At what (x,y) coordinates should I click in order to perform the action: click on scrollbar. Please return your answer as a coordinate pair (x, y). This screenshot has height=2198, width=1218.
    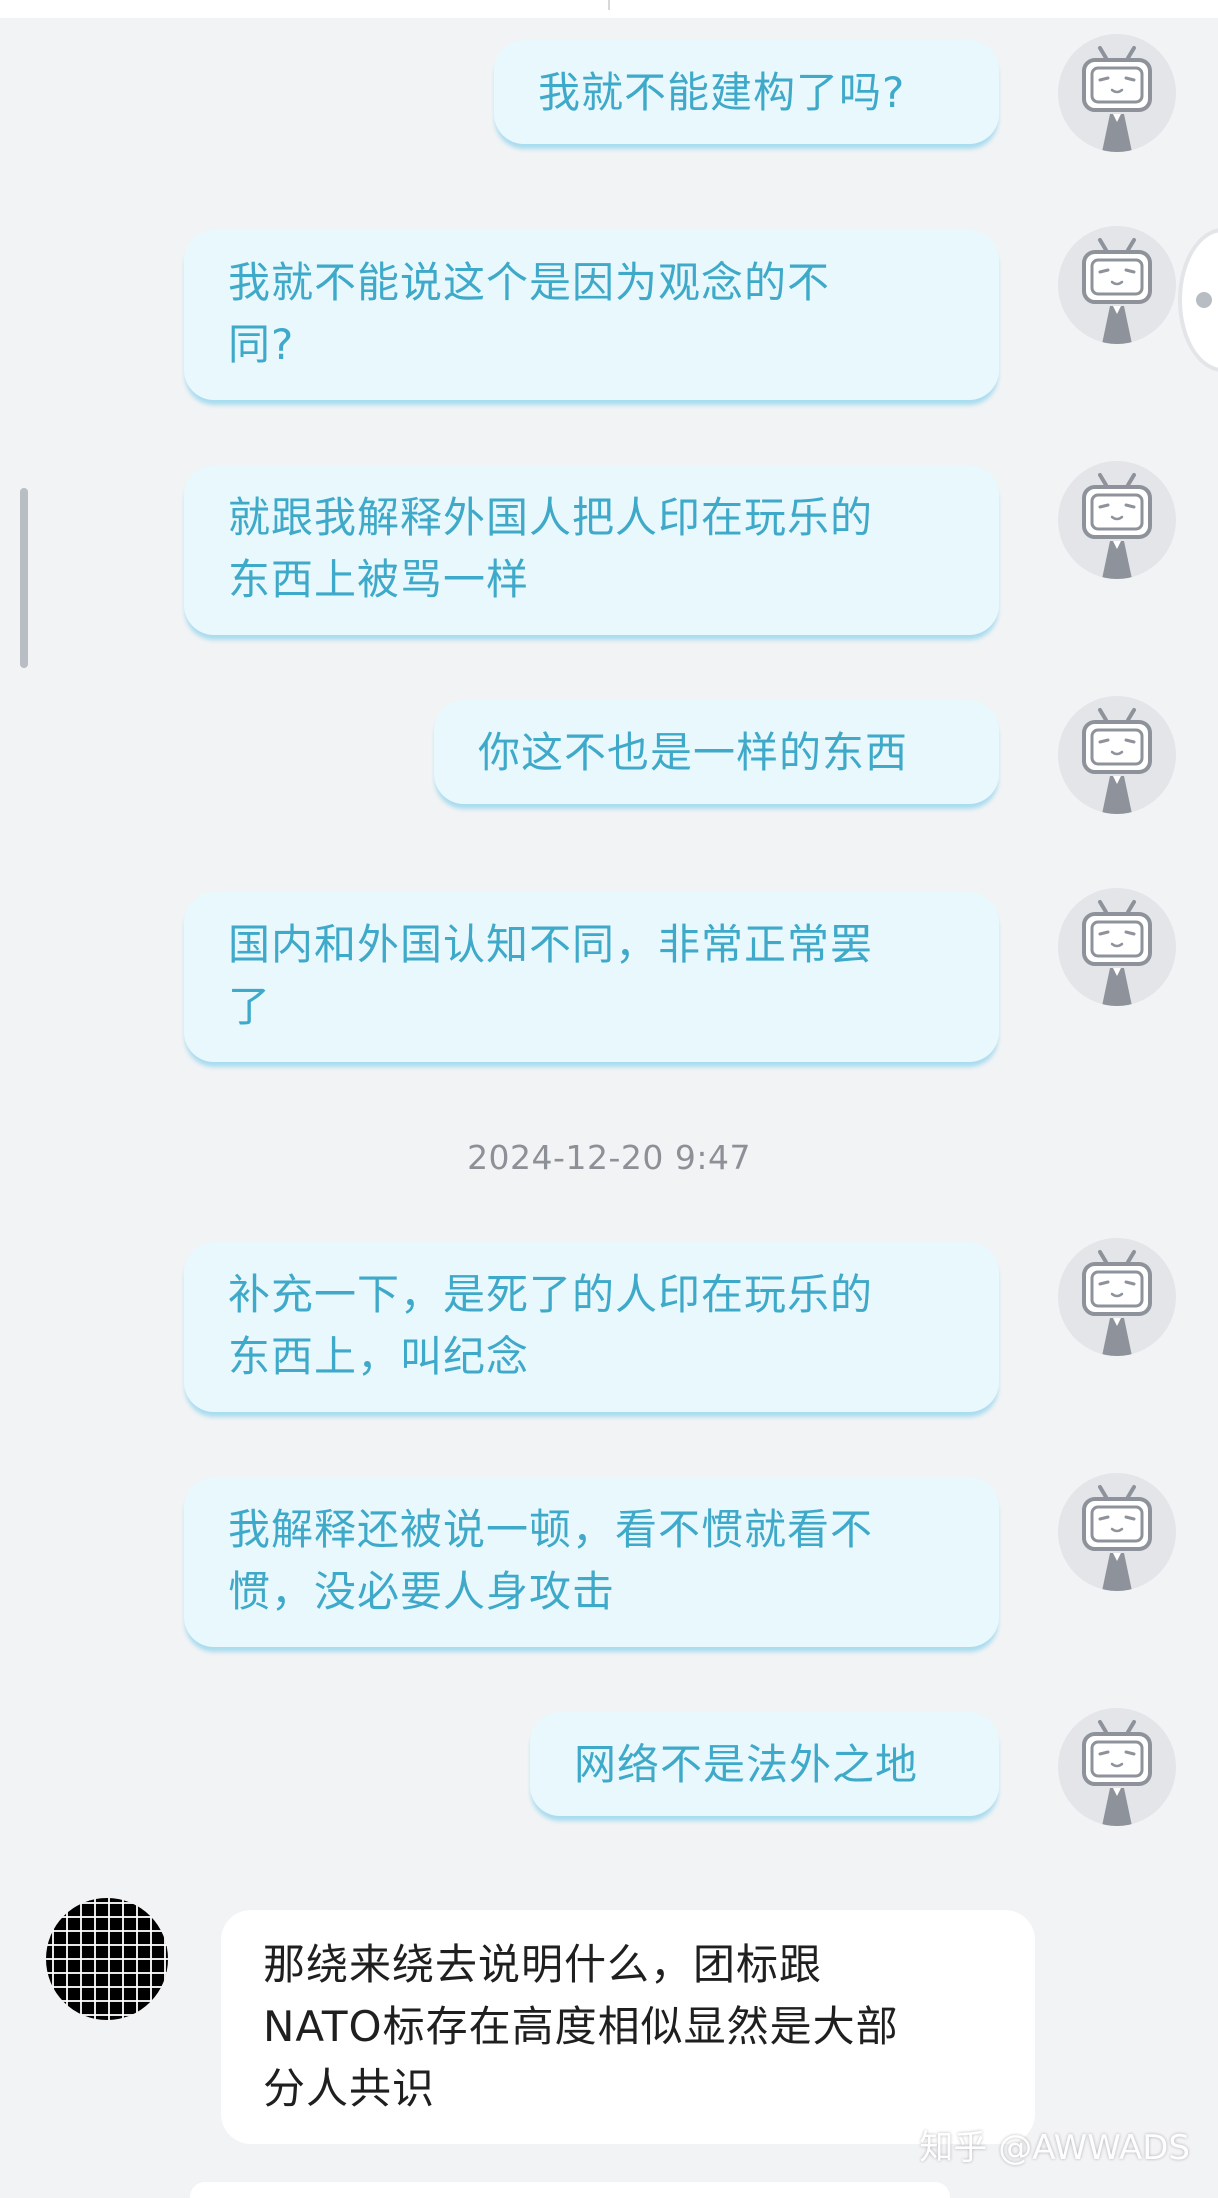
    Looking at the image, I should click on (24, 578).